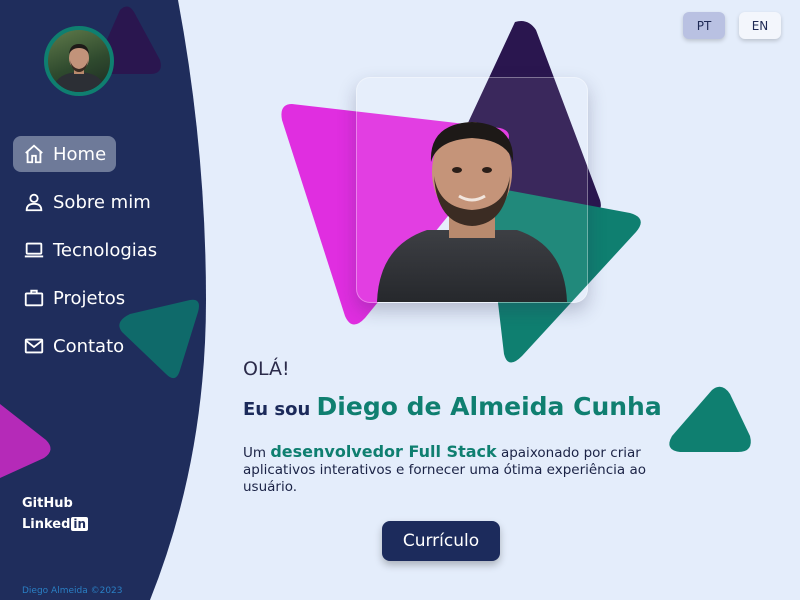 Image resolution: width=800 pixels, height=600 pixels. Describe the element at coordinates (55, 503) in the screenshot. I see `github-link: GitHub` at that location.